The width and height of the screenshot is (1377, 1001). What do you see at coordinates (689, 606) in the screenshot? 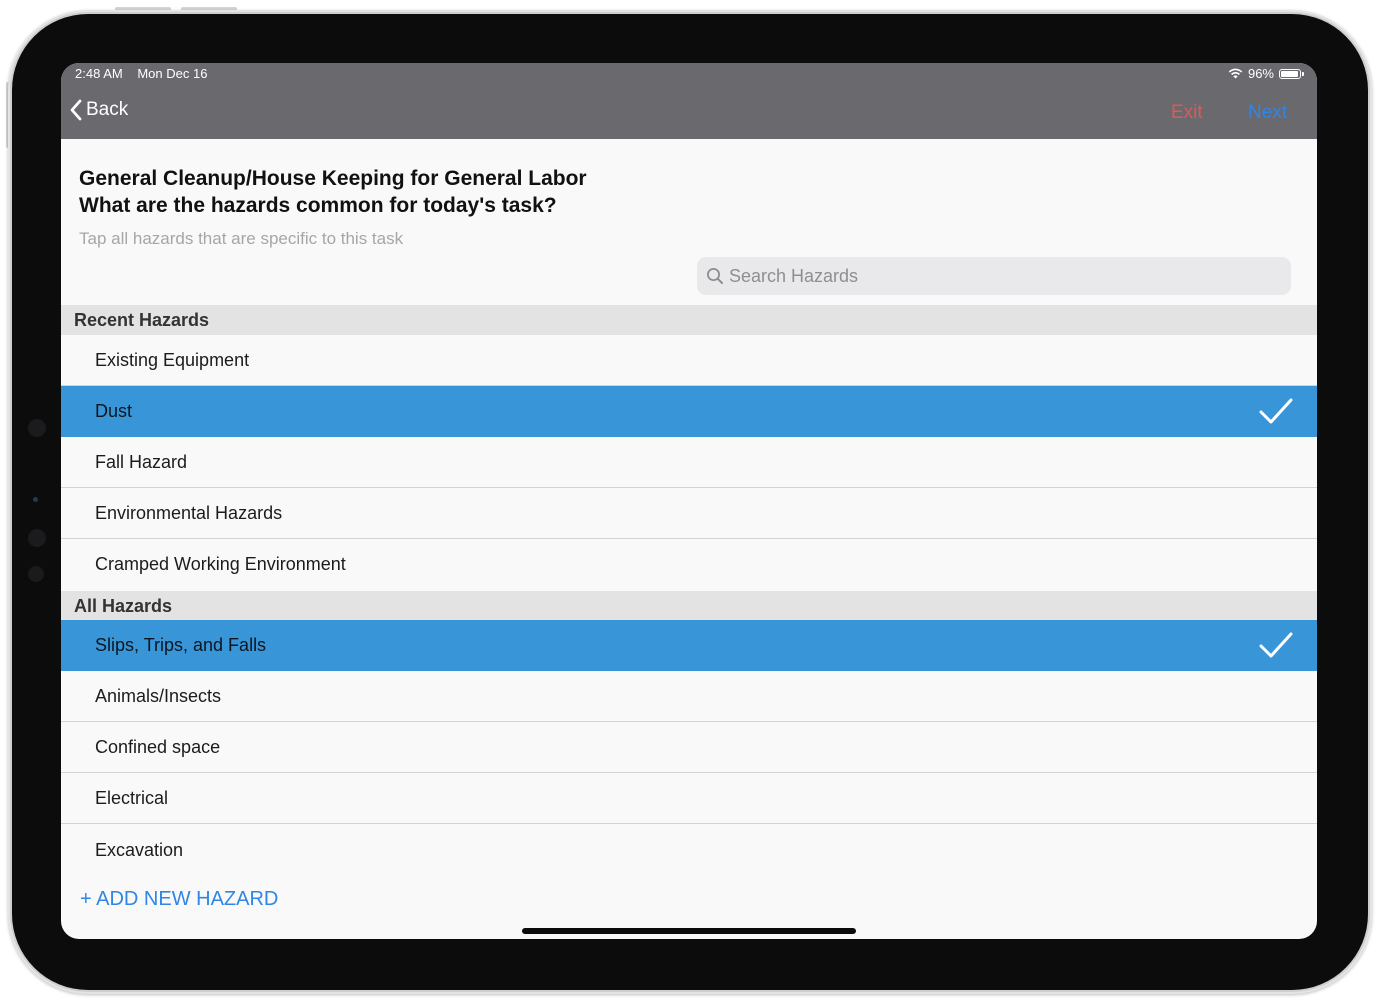
I see `section-header-all-hazards: All Hazards` at bounding box center [689, 606].